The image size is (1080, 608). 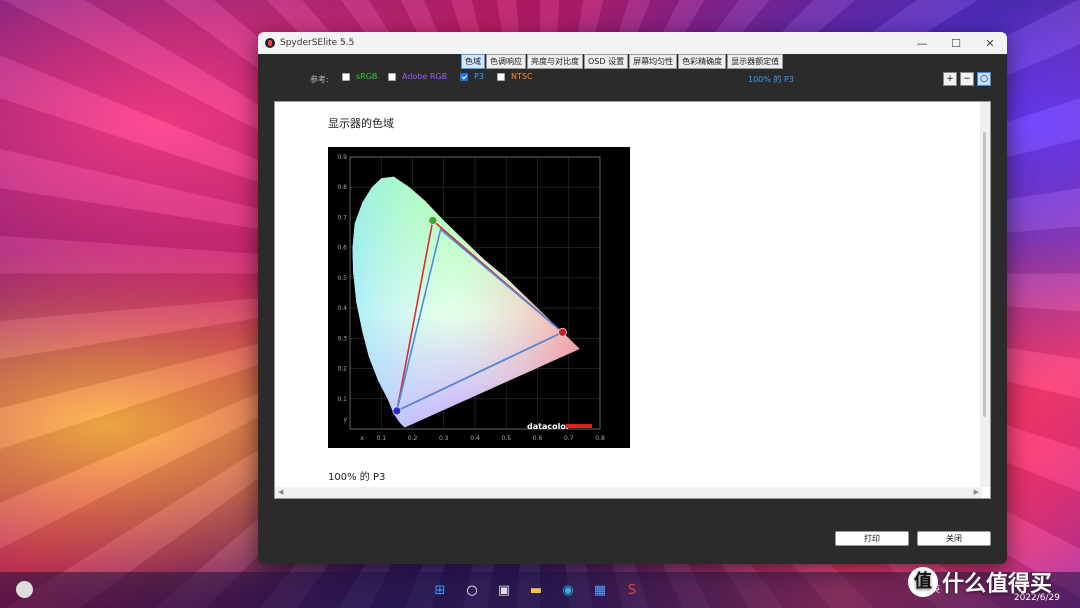 I want to click on vertical-scroll-thumb, so click(x=984, y=274).